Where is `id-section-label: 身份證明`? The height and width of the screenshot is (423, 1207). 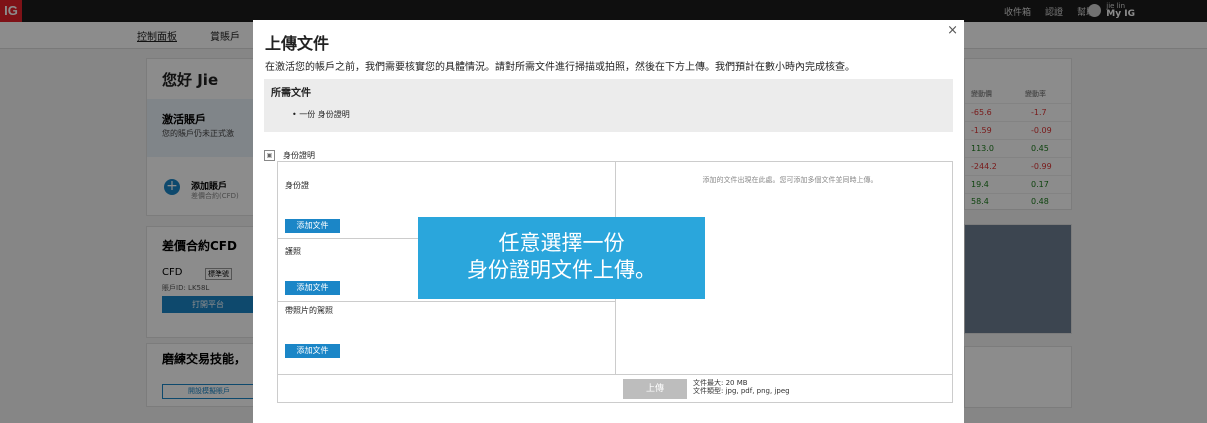 id-section-label: 身份證明 is located at coordinates (299, 155).